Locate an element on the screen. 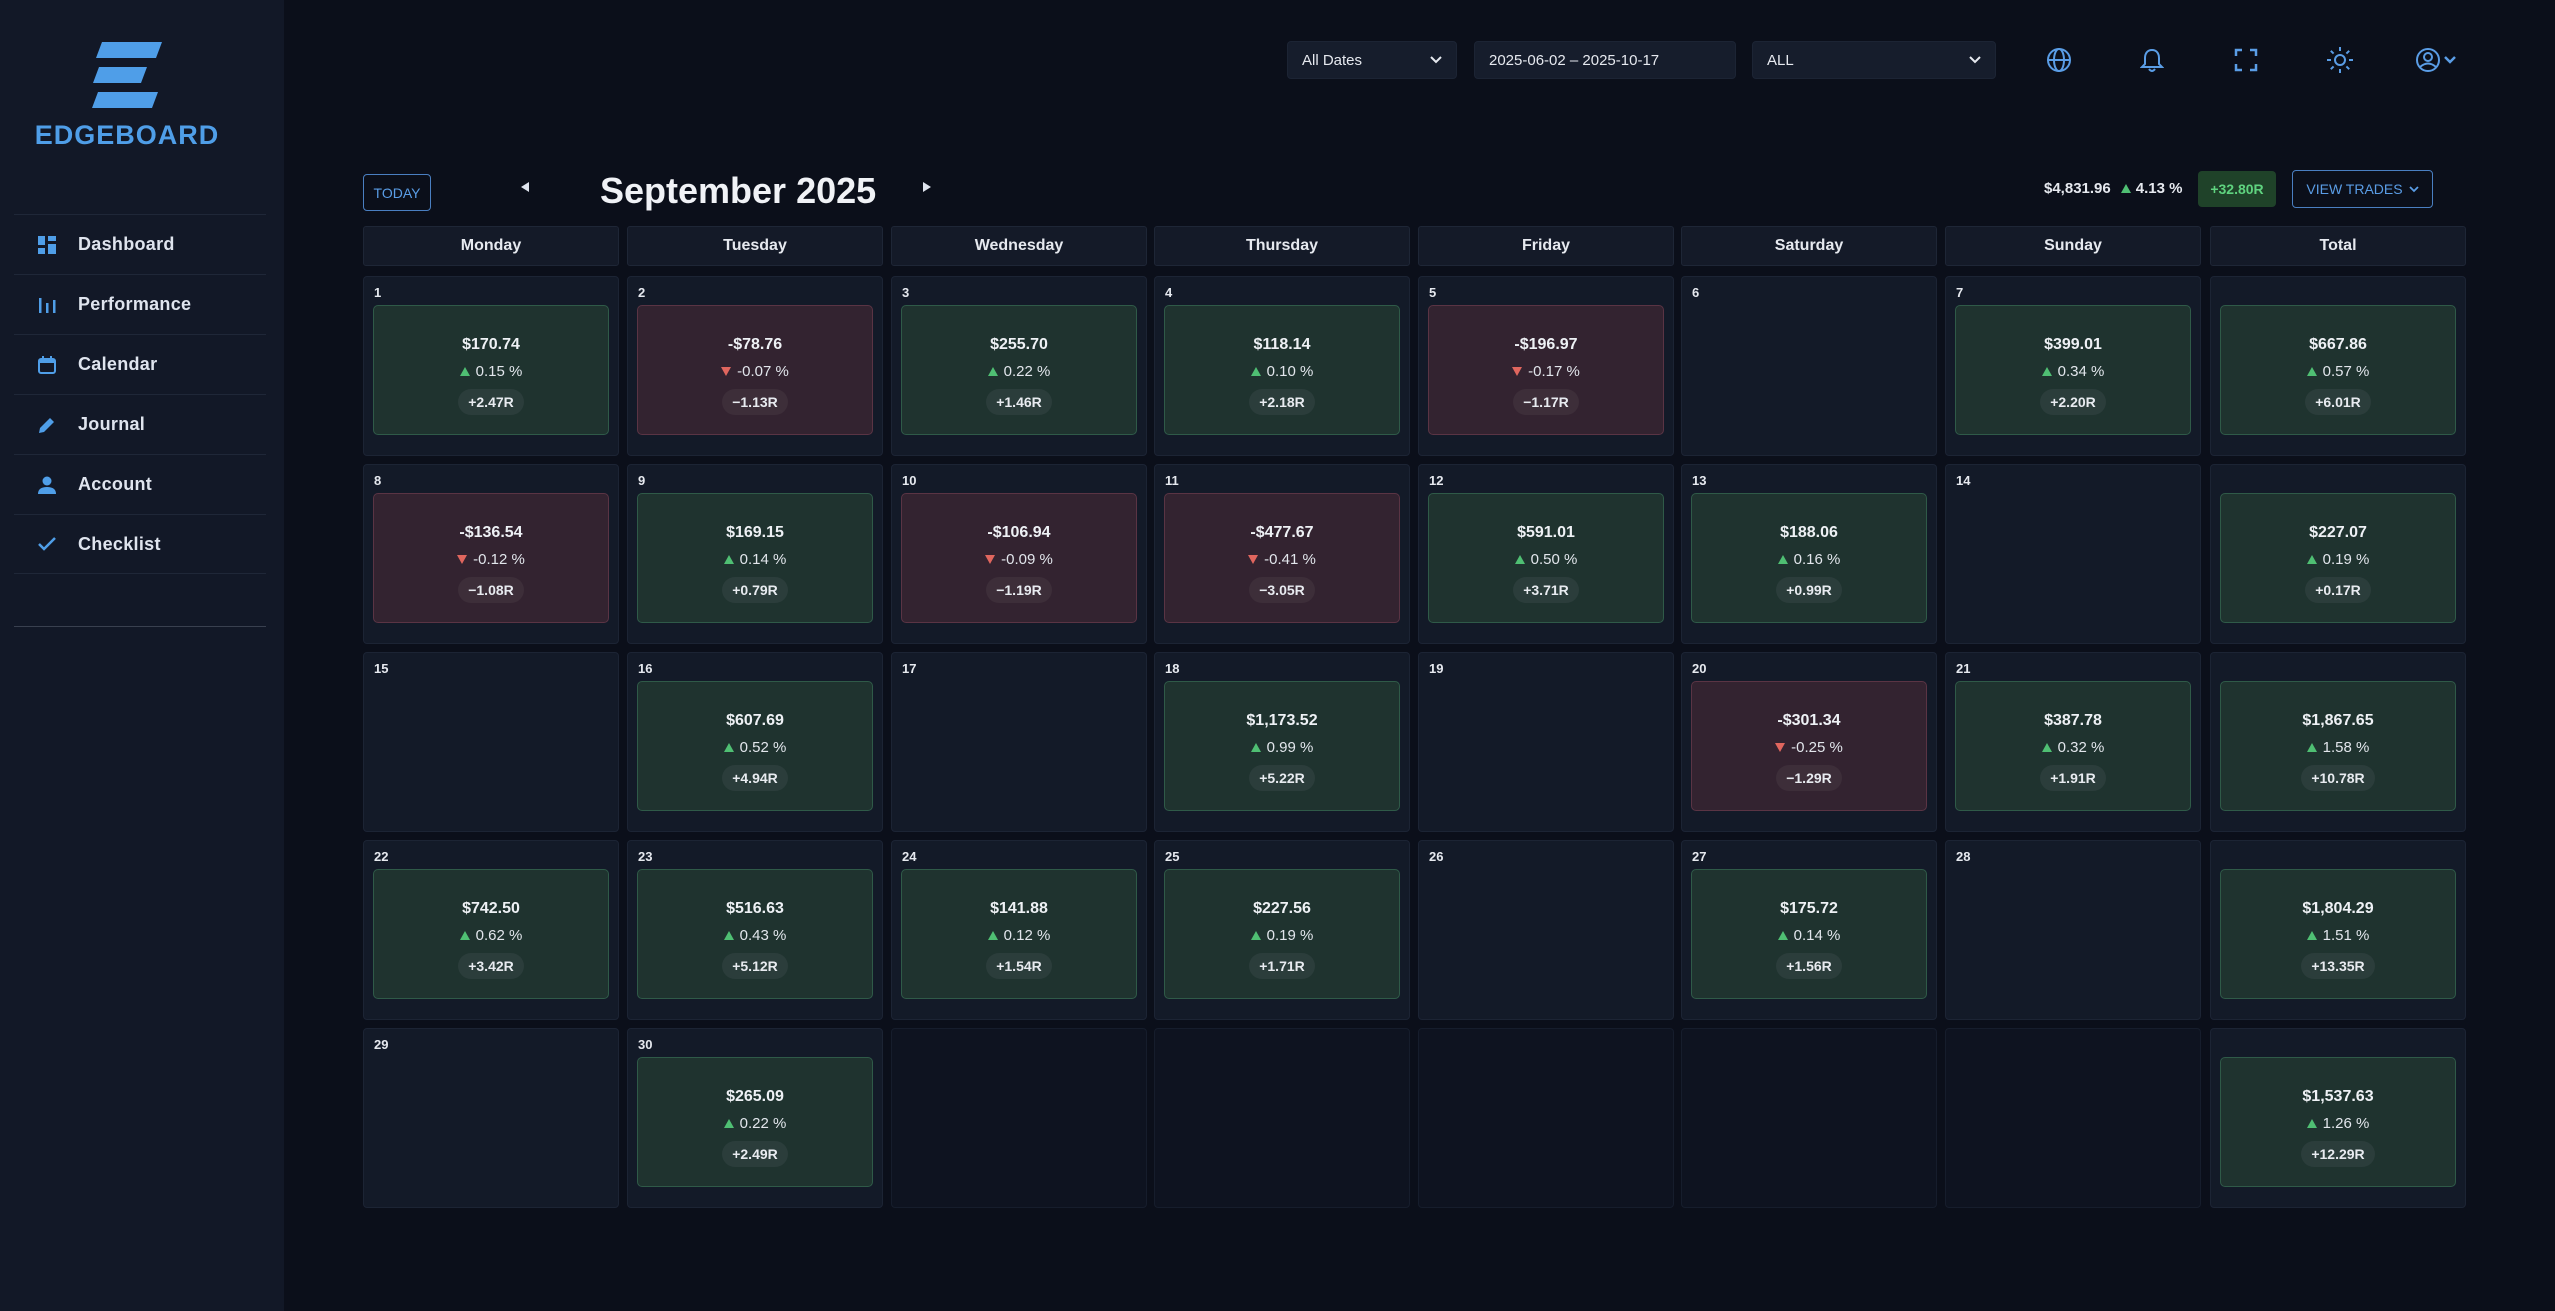 The image size is (2555, 1311). sidebar-item-journal: Journal is located at coordinates (140, 424).